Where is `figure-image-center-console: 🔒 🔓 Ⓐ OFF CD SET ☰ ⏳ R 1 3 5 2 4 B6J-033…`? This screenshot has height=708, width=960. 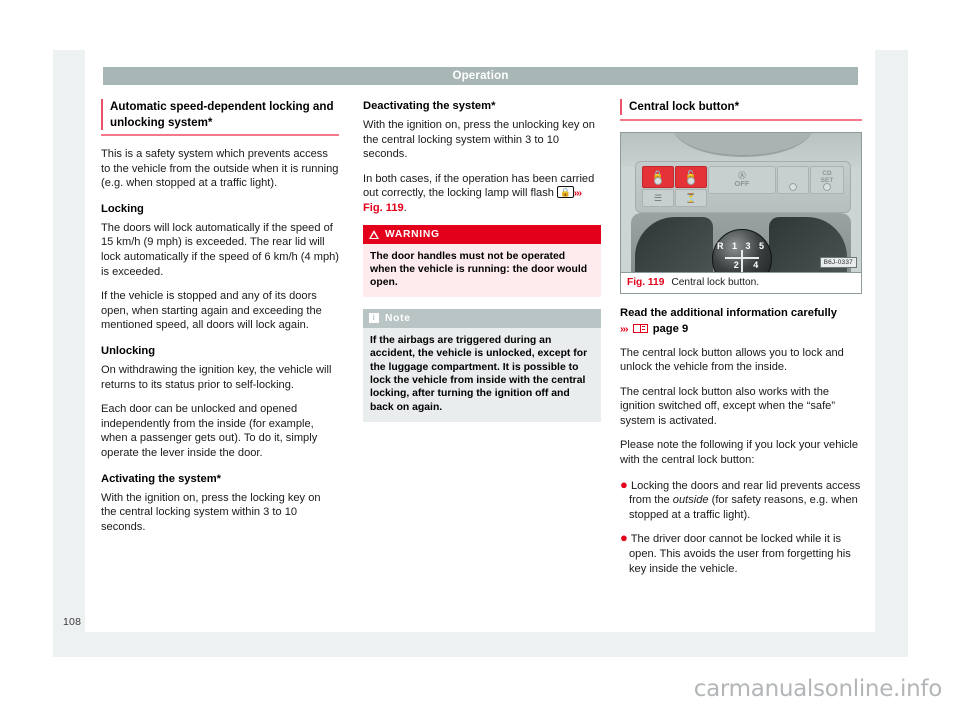 figure-image-center-console: 🔒 🔓 Ⓐ OFF CD SET ☰ ⏳ R 1 3 5 2 4 B6J-033… is located at coordinates (741, 202).